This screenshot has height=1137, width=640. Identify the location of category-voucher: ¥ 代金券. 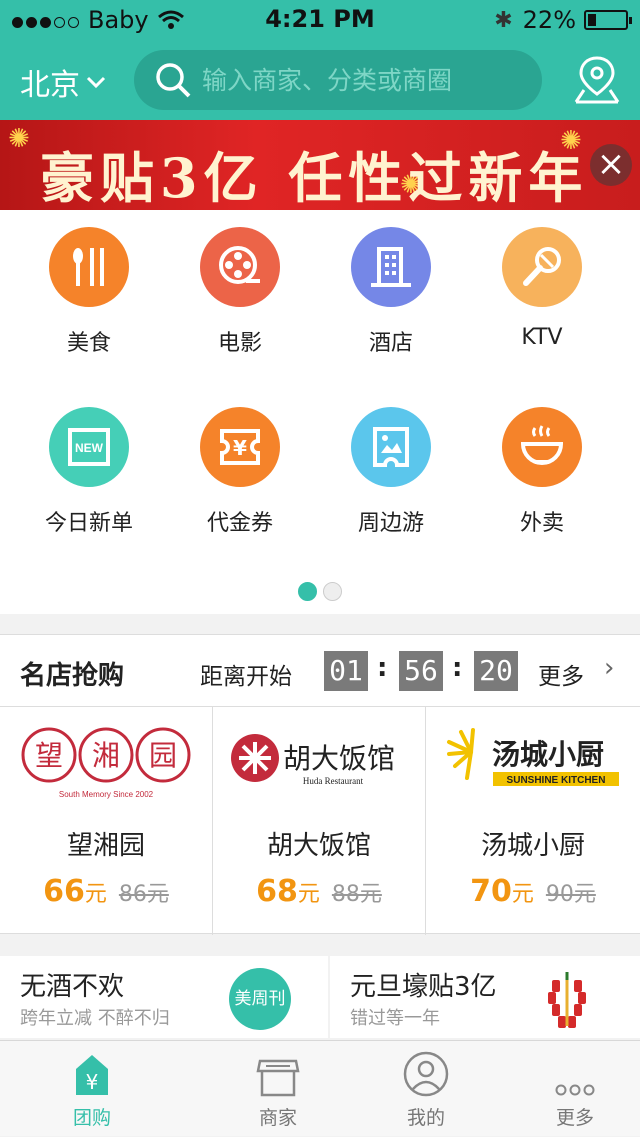
(240, 475).